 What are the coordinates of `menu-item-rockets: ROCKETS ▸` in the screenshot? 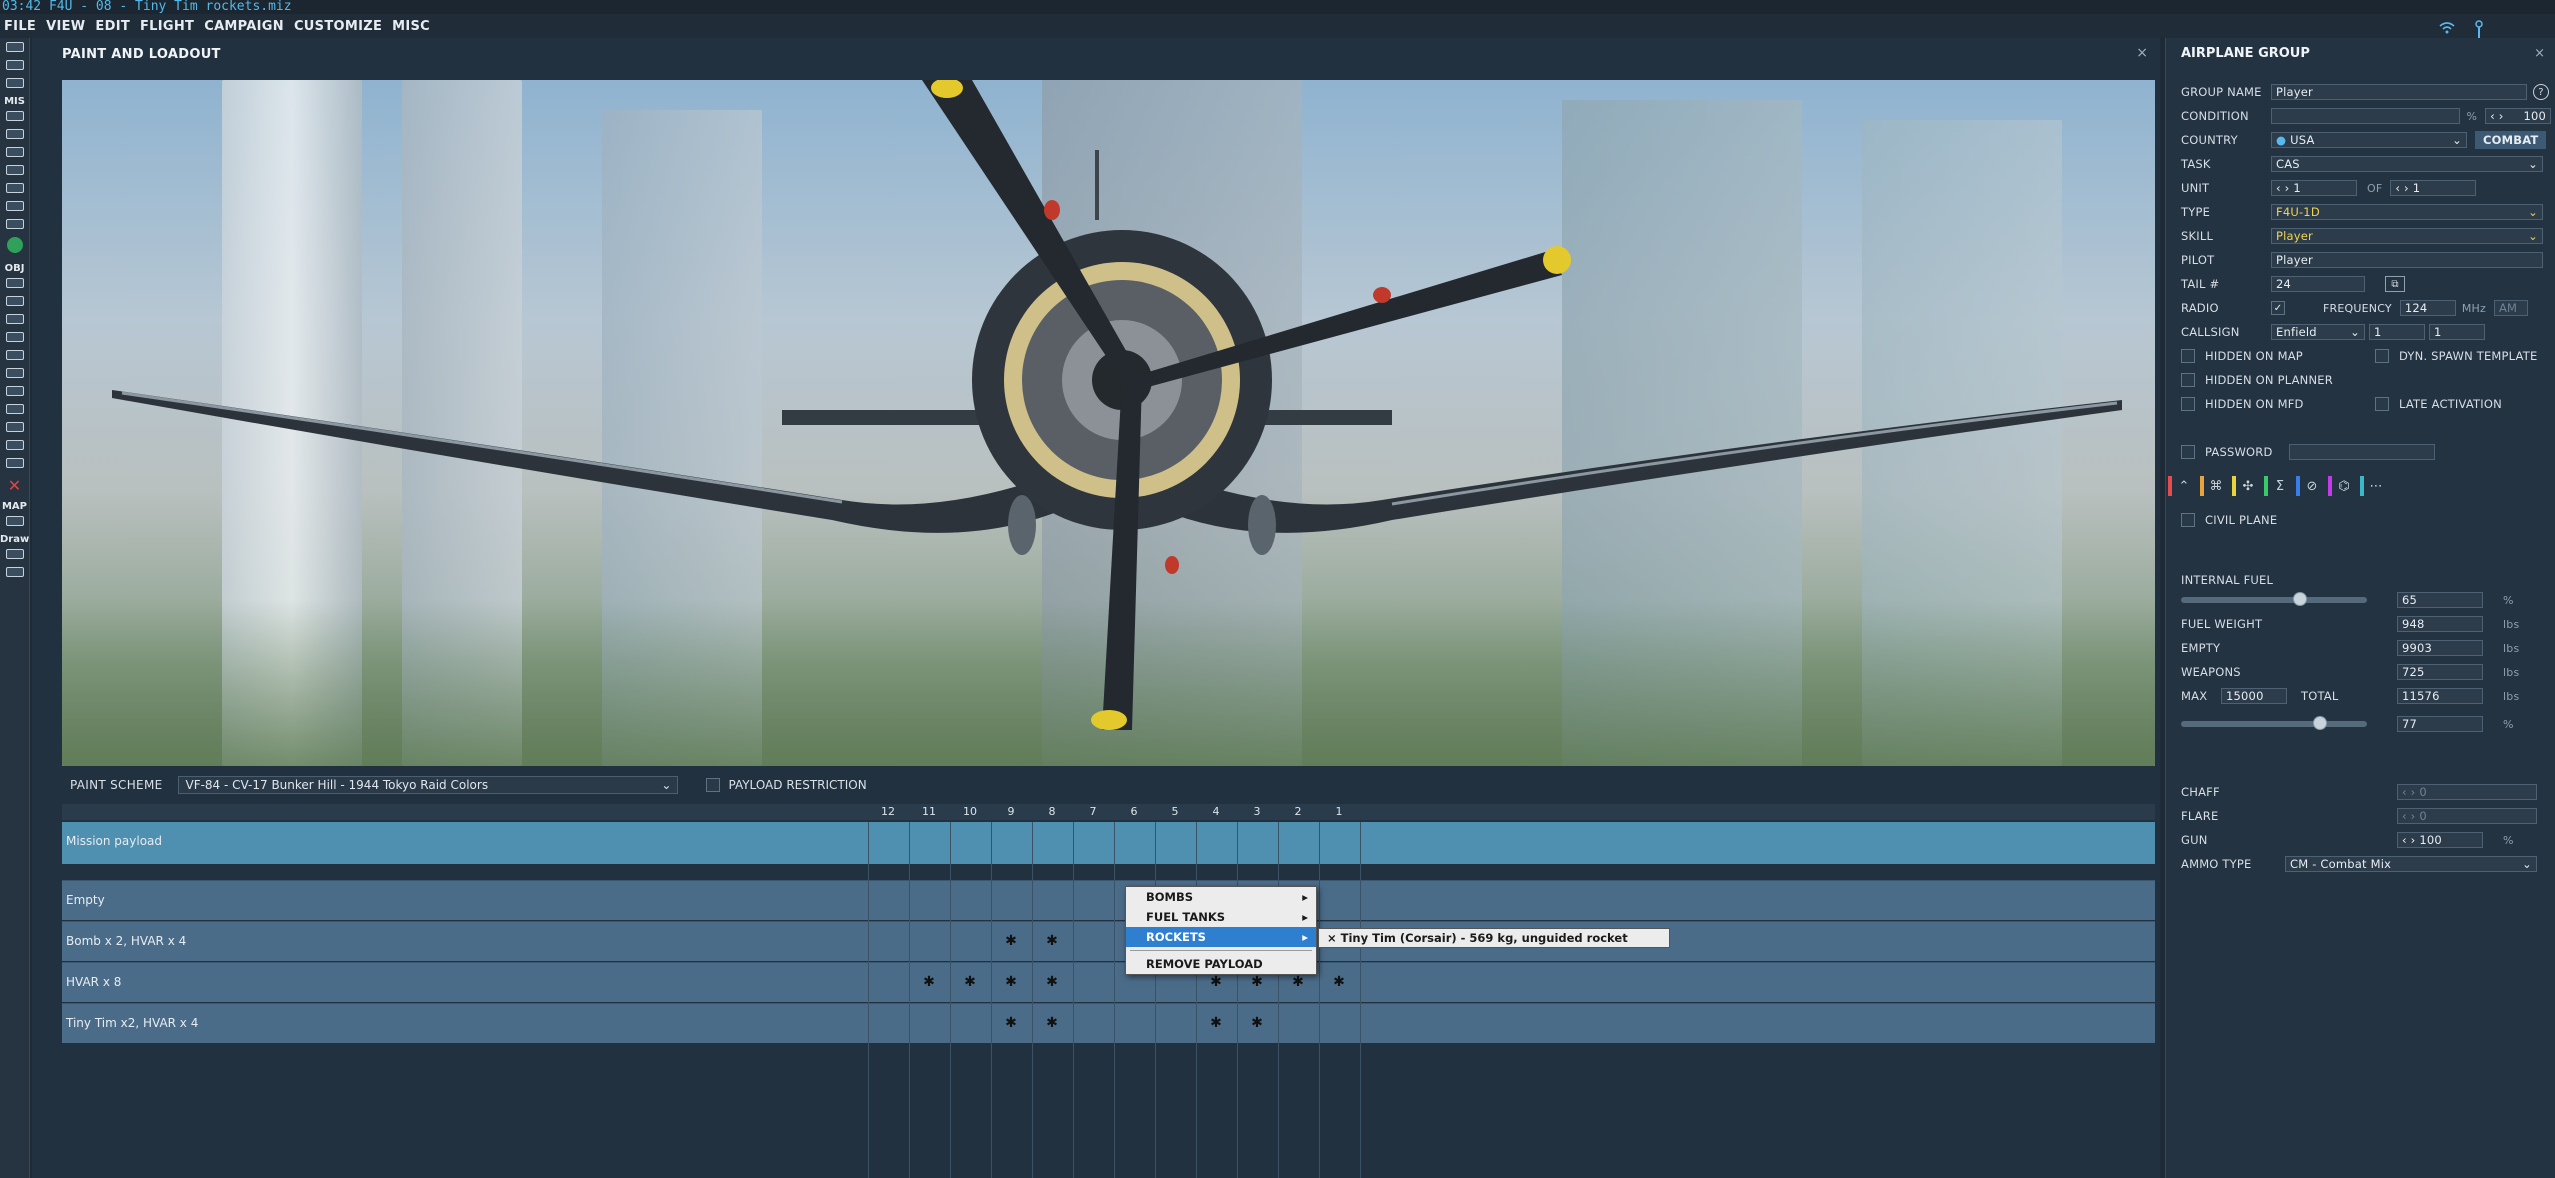 It's located at (1221, 937).